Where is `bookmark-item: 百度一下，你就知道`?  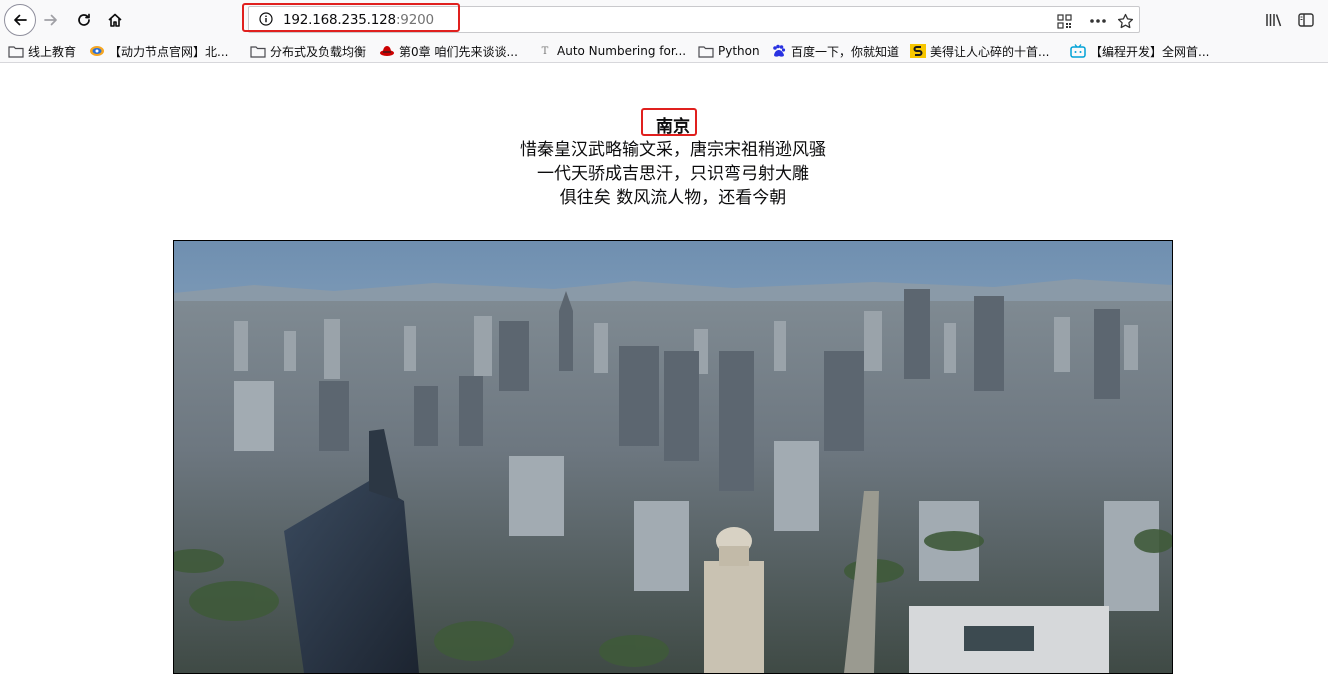
bookmark-item: 百度一下，你就知道 is located at coordinates (835, 51).